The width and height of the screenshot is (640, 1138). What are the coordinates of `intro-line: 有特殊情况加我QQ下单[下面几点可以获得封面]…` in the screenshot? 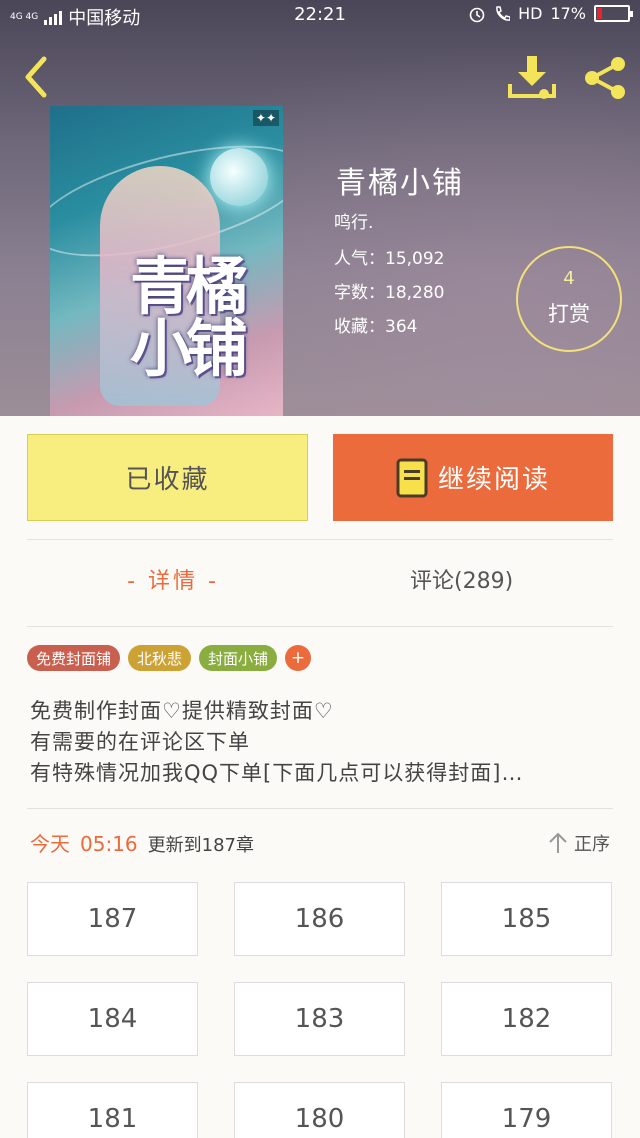 It's located at (277, 773).